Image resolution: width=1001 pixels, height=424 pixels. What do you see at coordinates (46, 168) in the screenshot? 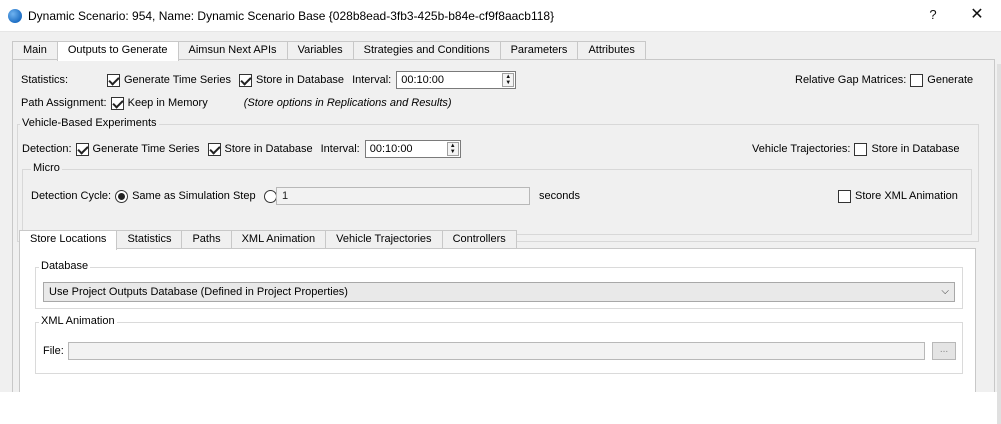
I see `micro-title: Micro` at bounding box center [46, 168].